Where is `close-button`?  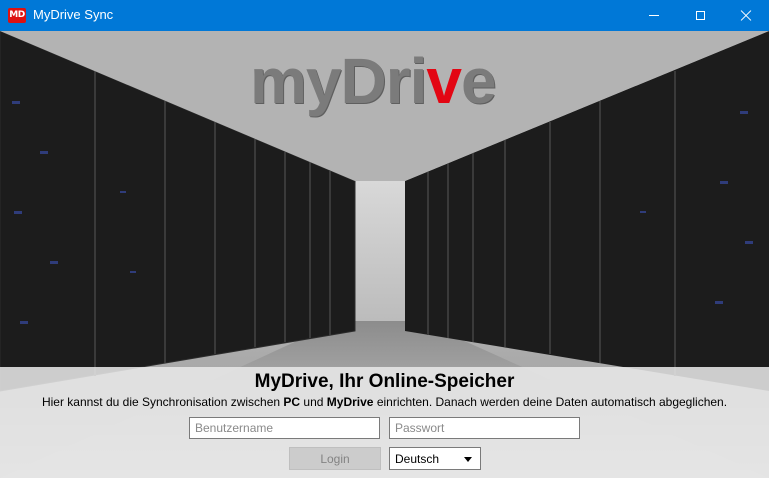 close-button is located at coordinates (746, 15).